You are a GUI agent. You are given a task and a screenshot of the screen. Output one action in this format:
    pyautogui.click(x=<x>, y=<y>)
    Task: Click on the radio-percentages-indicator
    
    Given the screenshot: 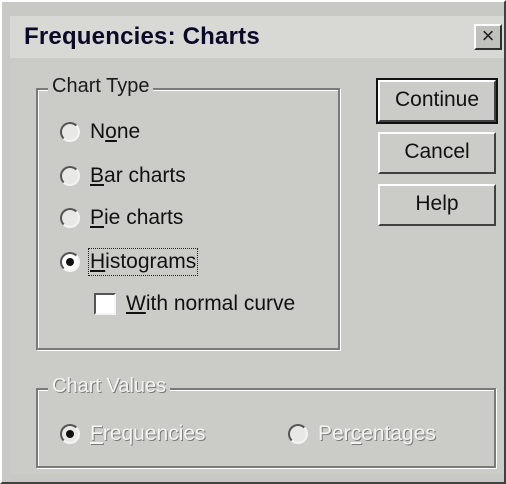 What is the action you would take?
    pyautogui.click(x=298, y=434)
    